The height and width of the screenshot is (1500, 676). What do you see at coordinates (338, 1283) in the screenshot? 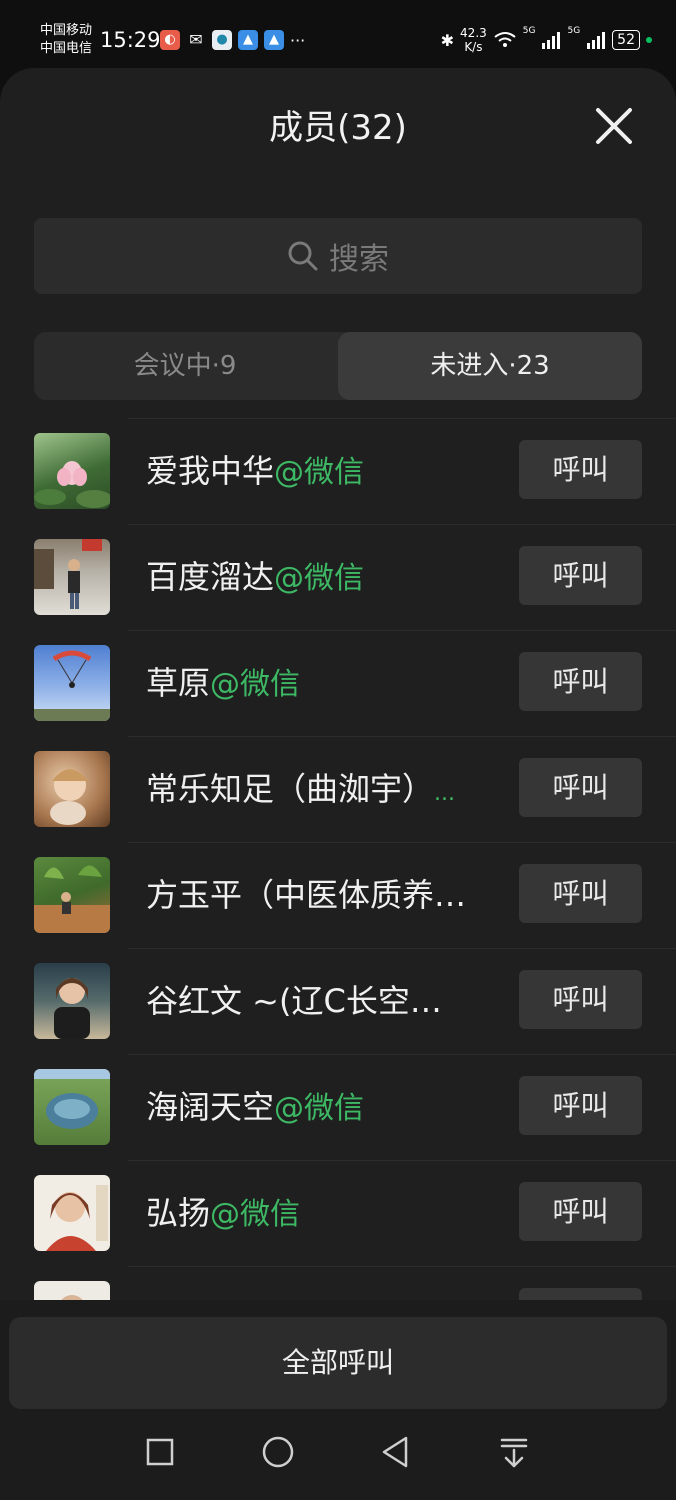
I see `list-item` at bounding box center [338, 1283].